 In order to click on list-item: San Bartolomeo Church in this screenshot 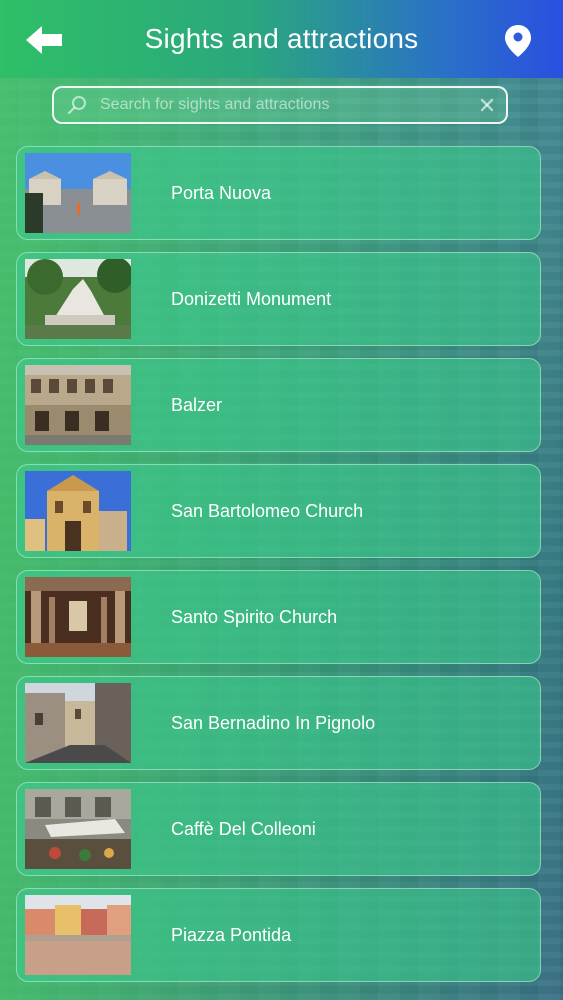, I will do `click(278, 511)`.